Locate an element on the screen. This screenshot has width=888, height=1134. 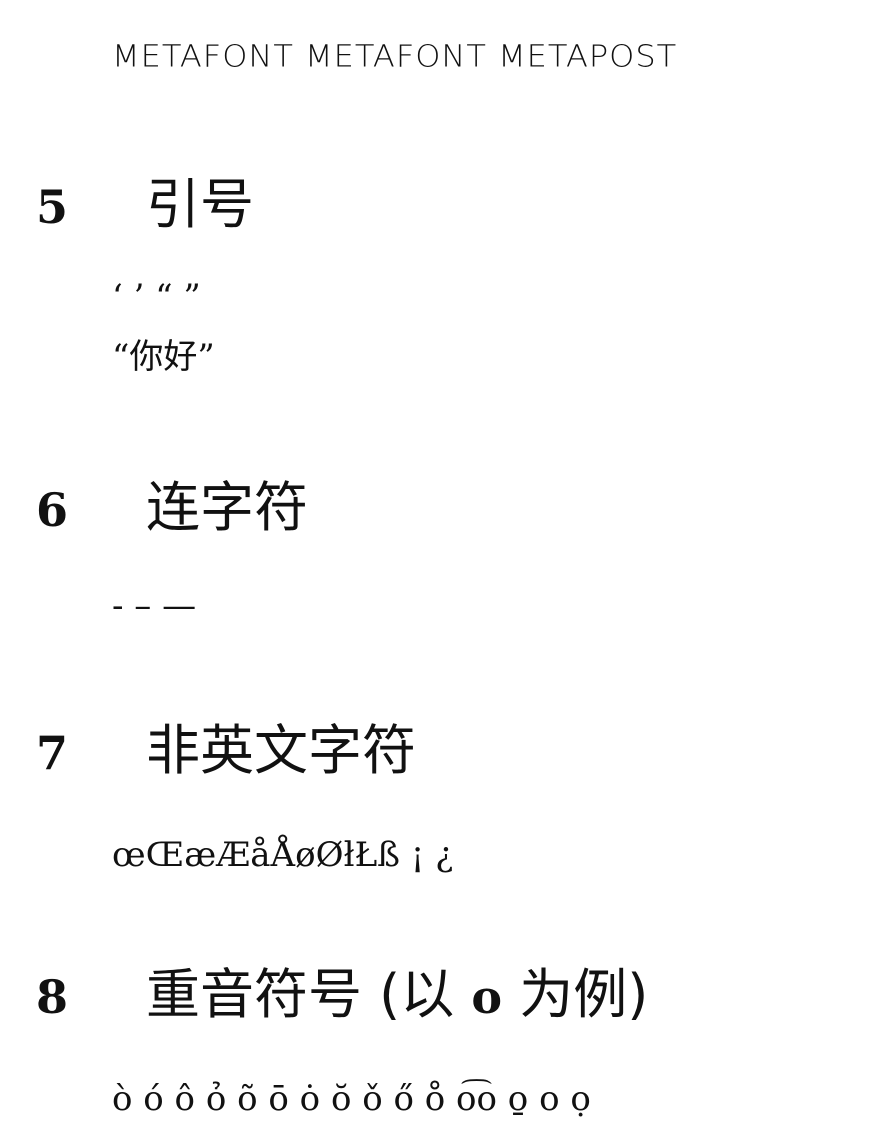
section-heading: 7 非英文字符 is located at coordinates (446, 745).